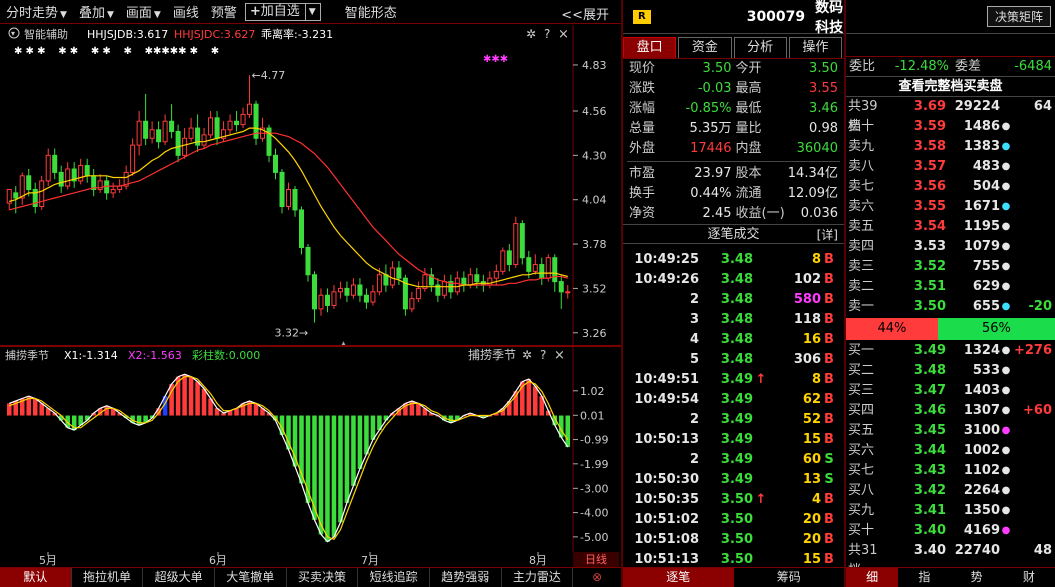 Image resolution: width=1055 pixels, height=587 pixels. I want to click on decision-matrix-button: 决策矩阵, so click(1018, 16).